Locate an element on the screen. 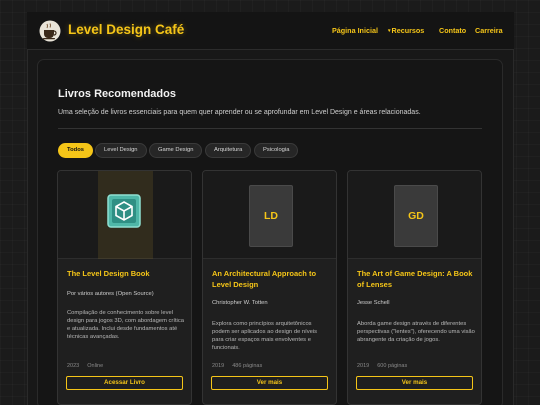  book-cover: GD is located at coordinates (416, 216).